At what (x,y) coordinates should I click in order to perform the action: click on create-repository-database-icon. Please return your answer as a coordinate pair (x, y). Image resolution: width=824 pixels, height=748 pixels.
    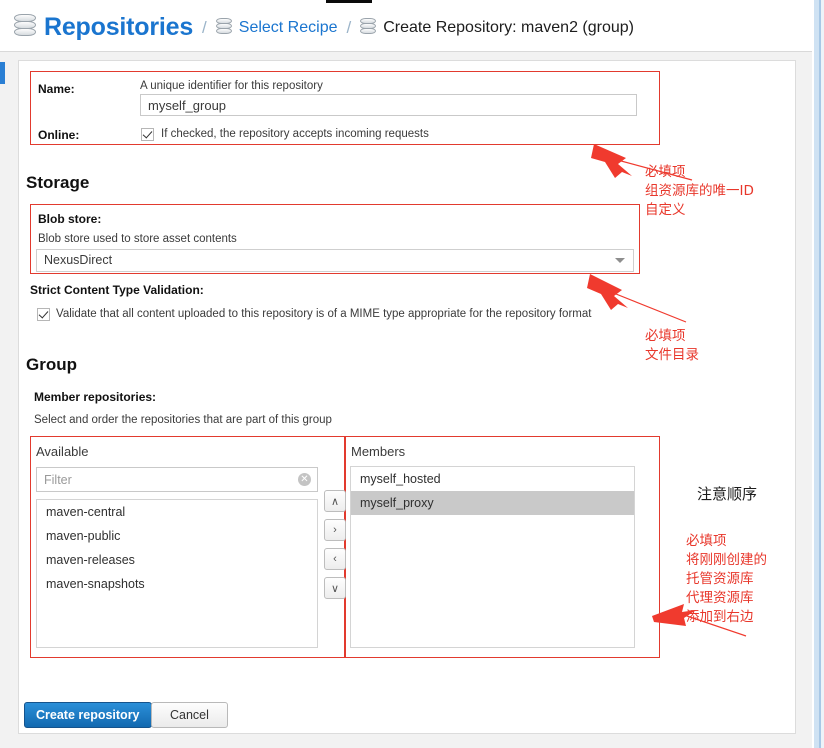
    Looking at the image, I should click on (368, 27).